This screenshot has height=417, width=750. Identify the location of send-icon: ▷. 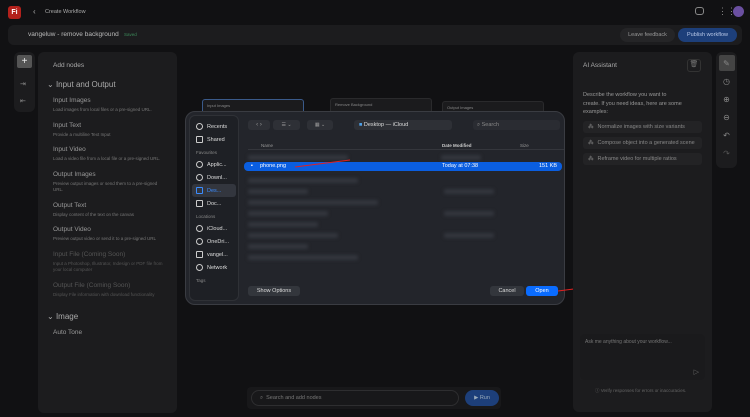
(696, 372).